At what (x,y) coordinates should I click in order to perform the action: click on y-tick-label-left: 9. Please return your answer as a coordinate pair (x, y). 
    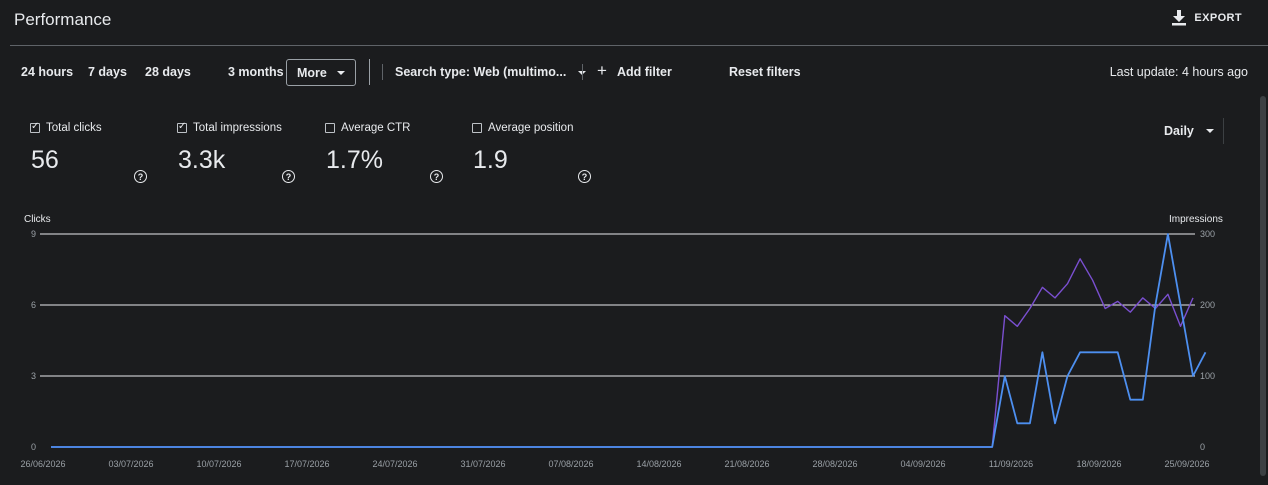
    Looking at the image, I should click on (33, 234).